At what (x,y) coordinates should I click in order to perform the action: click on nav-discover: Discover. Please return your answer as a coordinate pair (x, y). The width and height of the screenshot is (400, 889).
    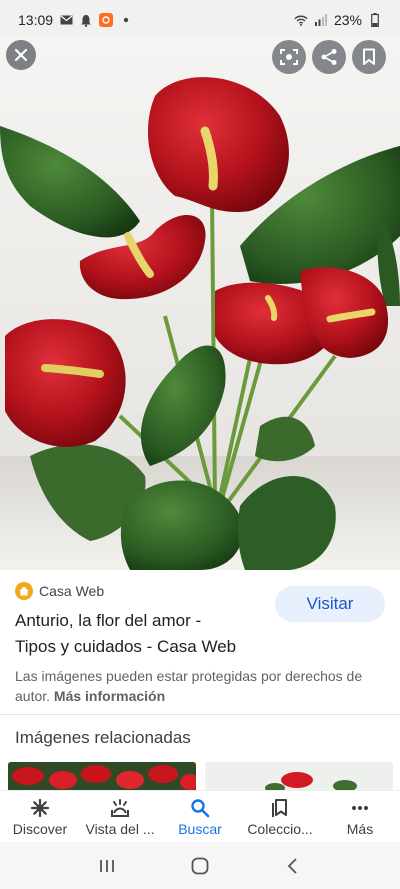
    Looking at the image, I should click on (40, 816).